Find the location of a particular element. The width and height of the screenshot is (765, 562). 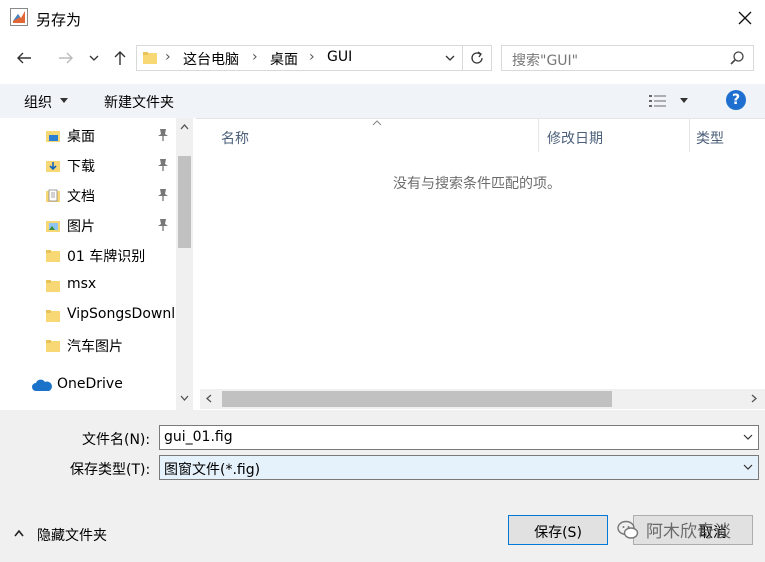

sidebar-item-folder: msx is located at coordinates (87, 286).